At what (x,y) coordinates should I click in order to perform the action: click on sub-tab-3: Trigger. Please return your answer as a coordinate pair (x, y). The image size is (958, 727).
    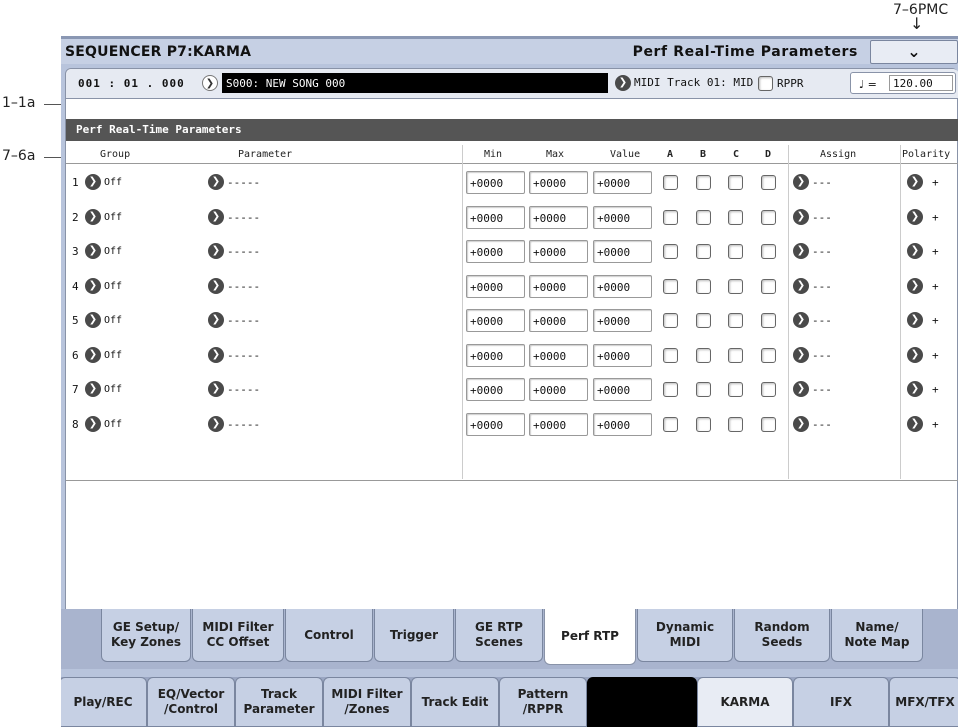
    Looking at the image, I should click on (414, 635).